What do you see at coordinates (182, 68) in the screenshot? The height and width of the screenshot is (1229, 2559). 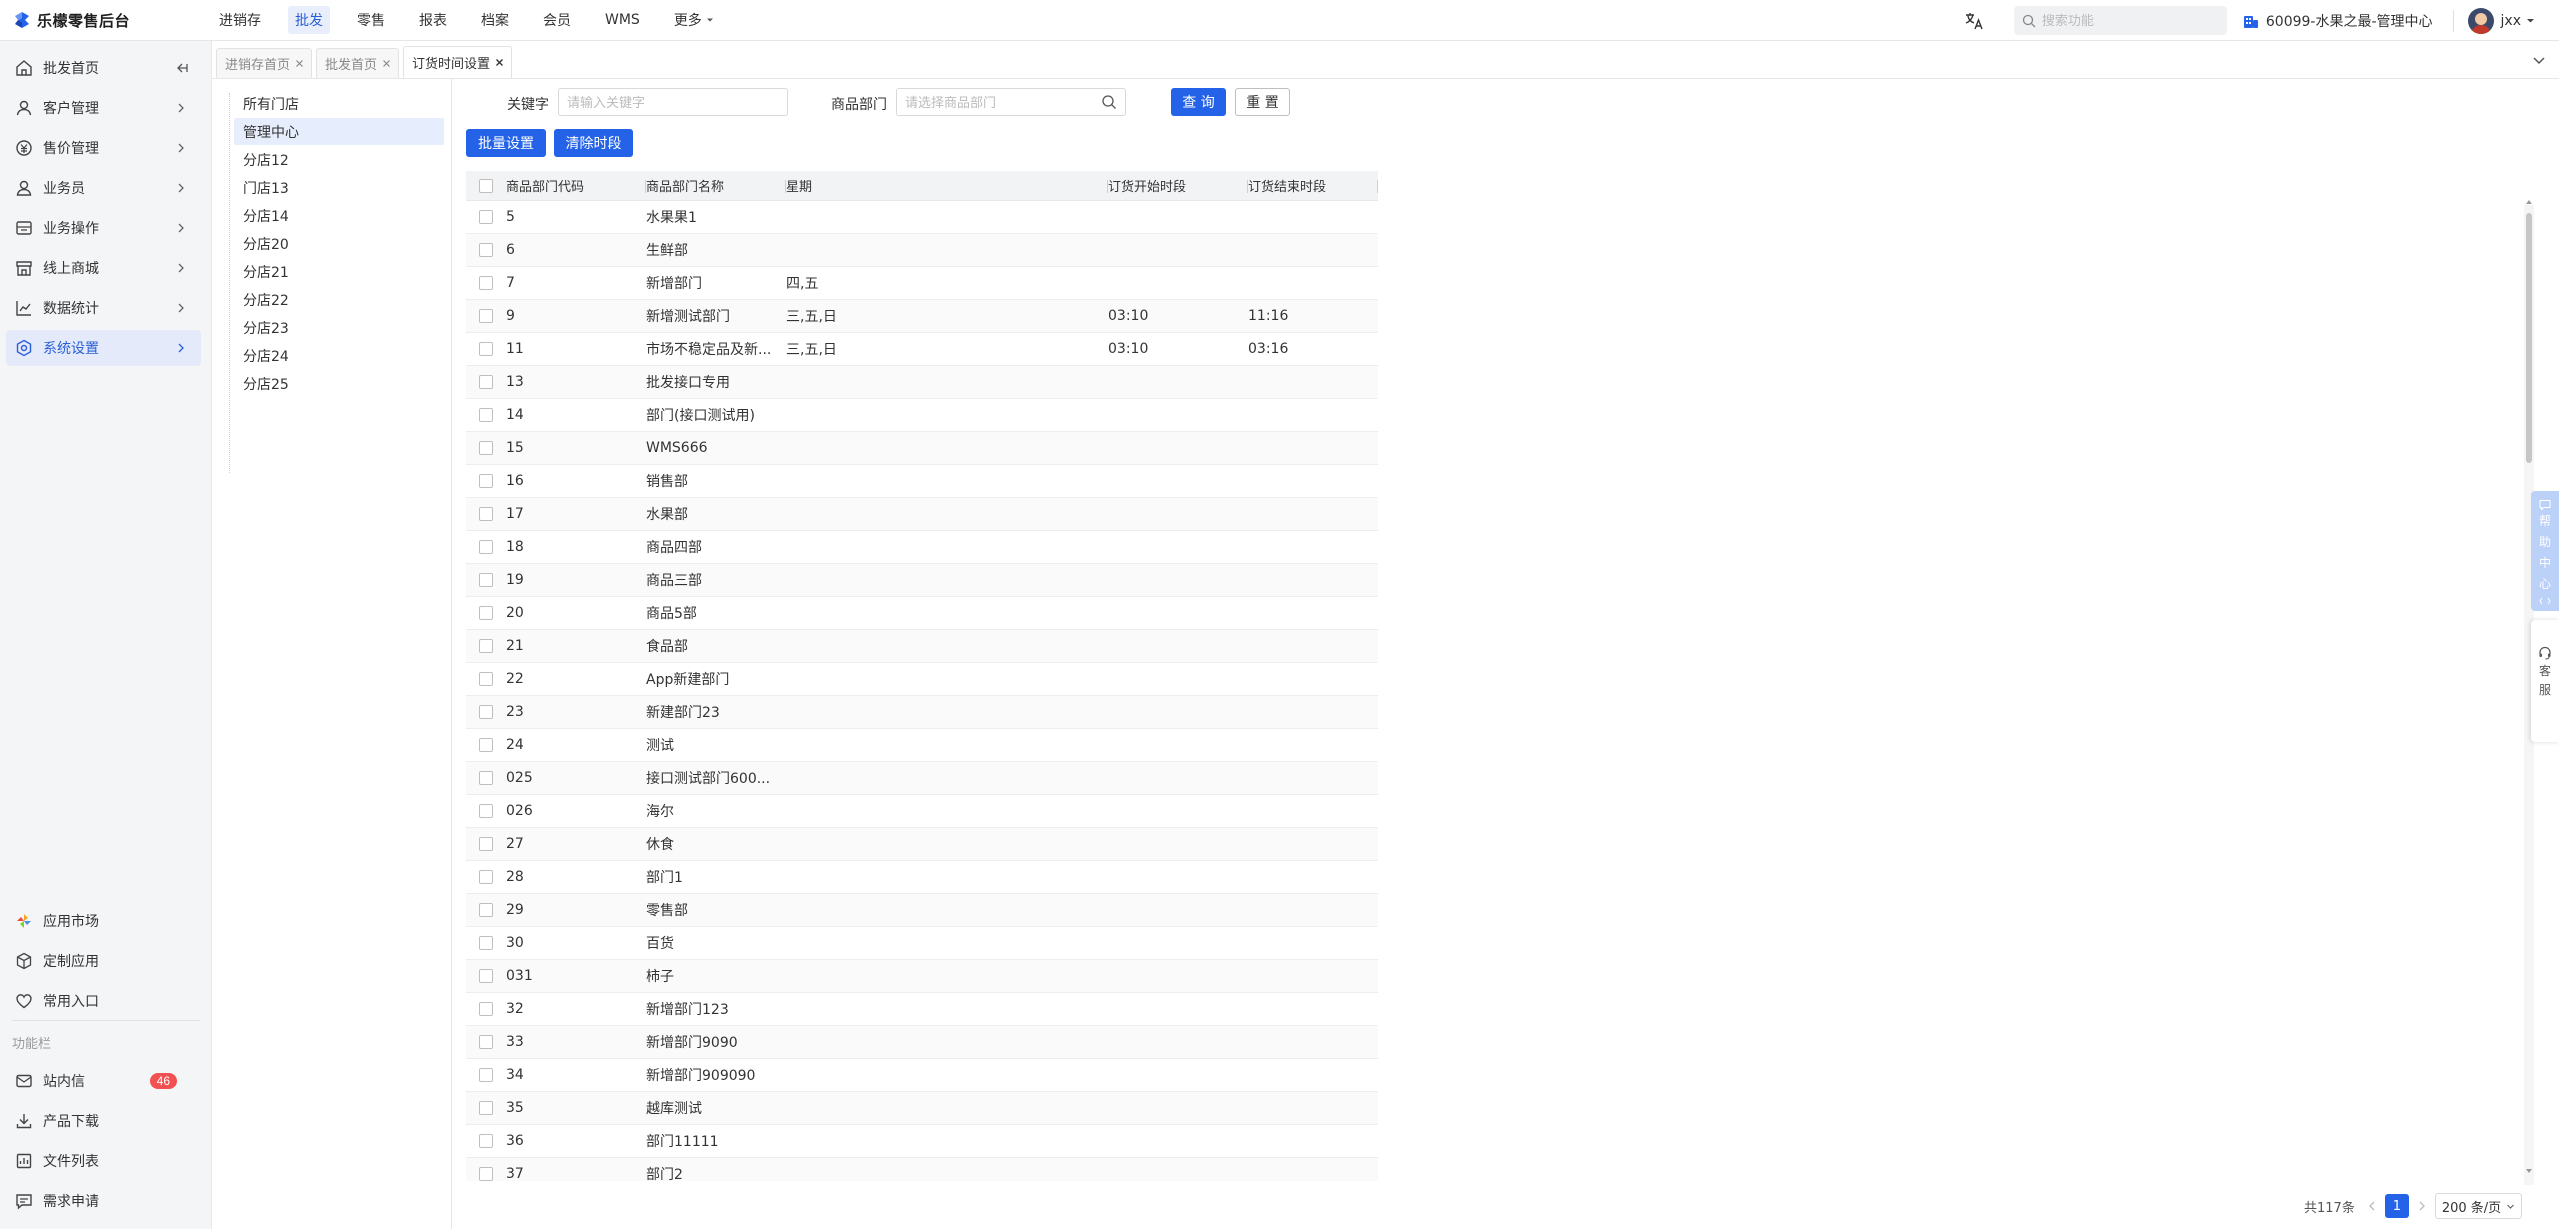 I see `collapse-sidebar-icon` at bounding box center [182, 68].